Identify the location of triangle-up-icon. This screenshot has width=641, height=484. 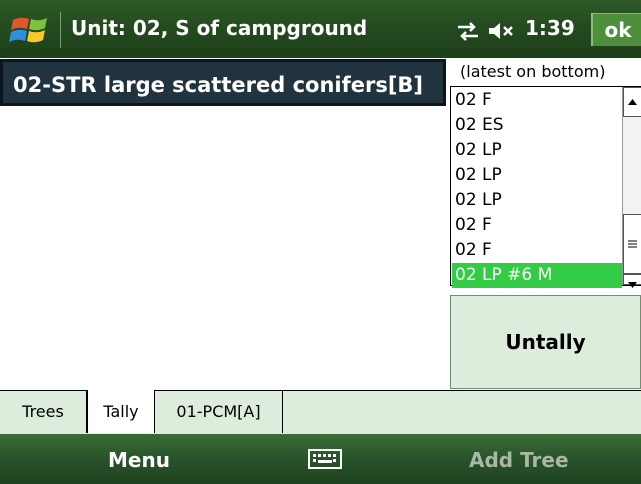
(632, 102).